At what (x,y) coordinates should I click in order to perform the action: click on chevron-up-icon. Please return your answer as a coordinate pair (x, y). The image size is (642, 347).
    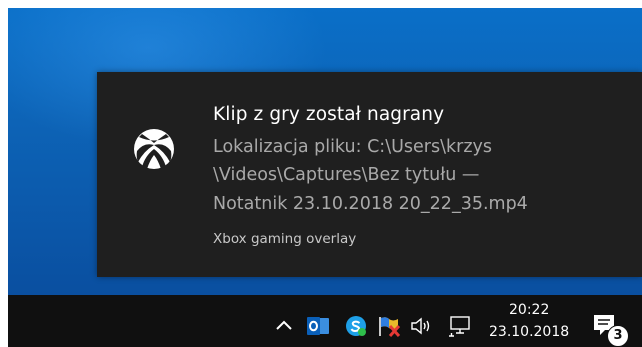
    Looking at the image, I should click on (284, 326).